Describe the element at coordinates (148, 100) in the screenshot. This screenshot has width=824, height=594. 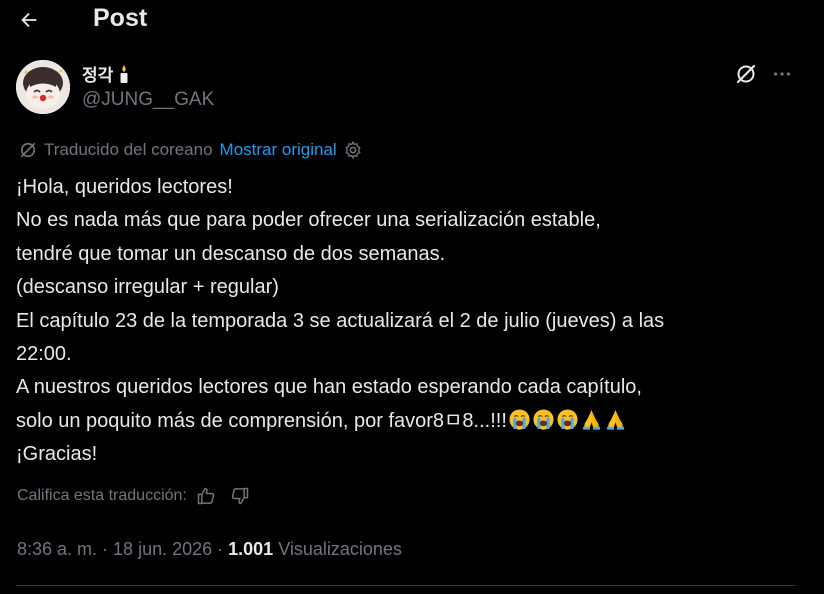
I see `author-handle: @JUNG__GAK` at that location.